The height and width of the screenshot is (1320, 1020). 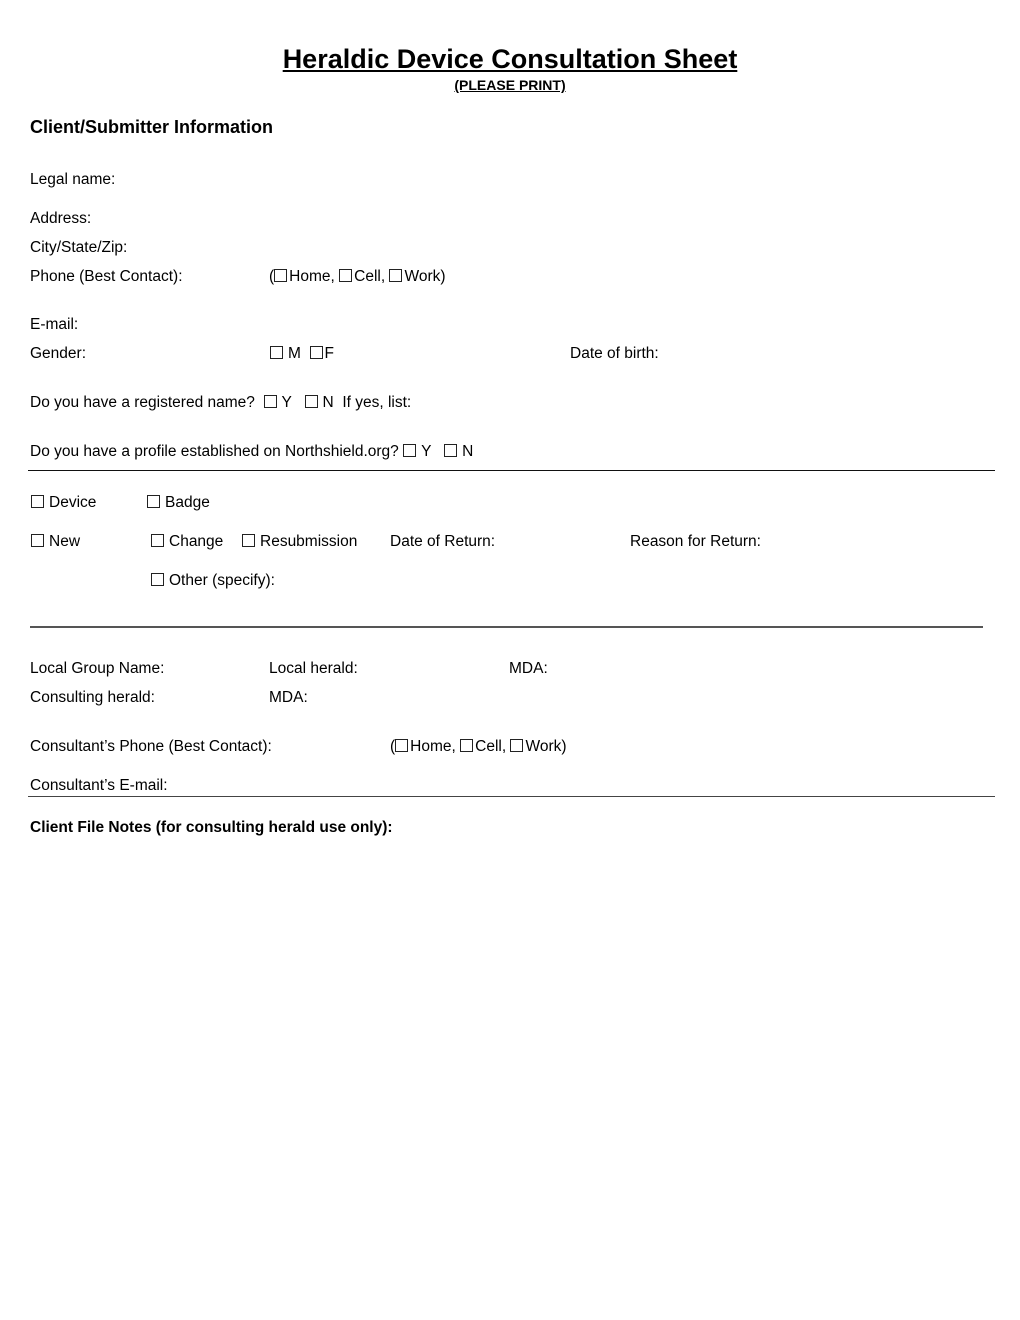 I want to click on reason-for-return-label: Reason for Return:, so click(x=695, y=541).